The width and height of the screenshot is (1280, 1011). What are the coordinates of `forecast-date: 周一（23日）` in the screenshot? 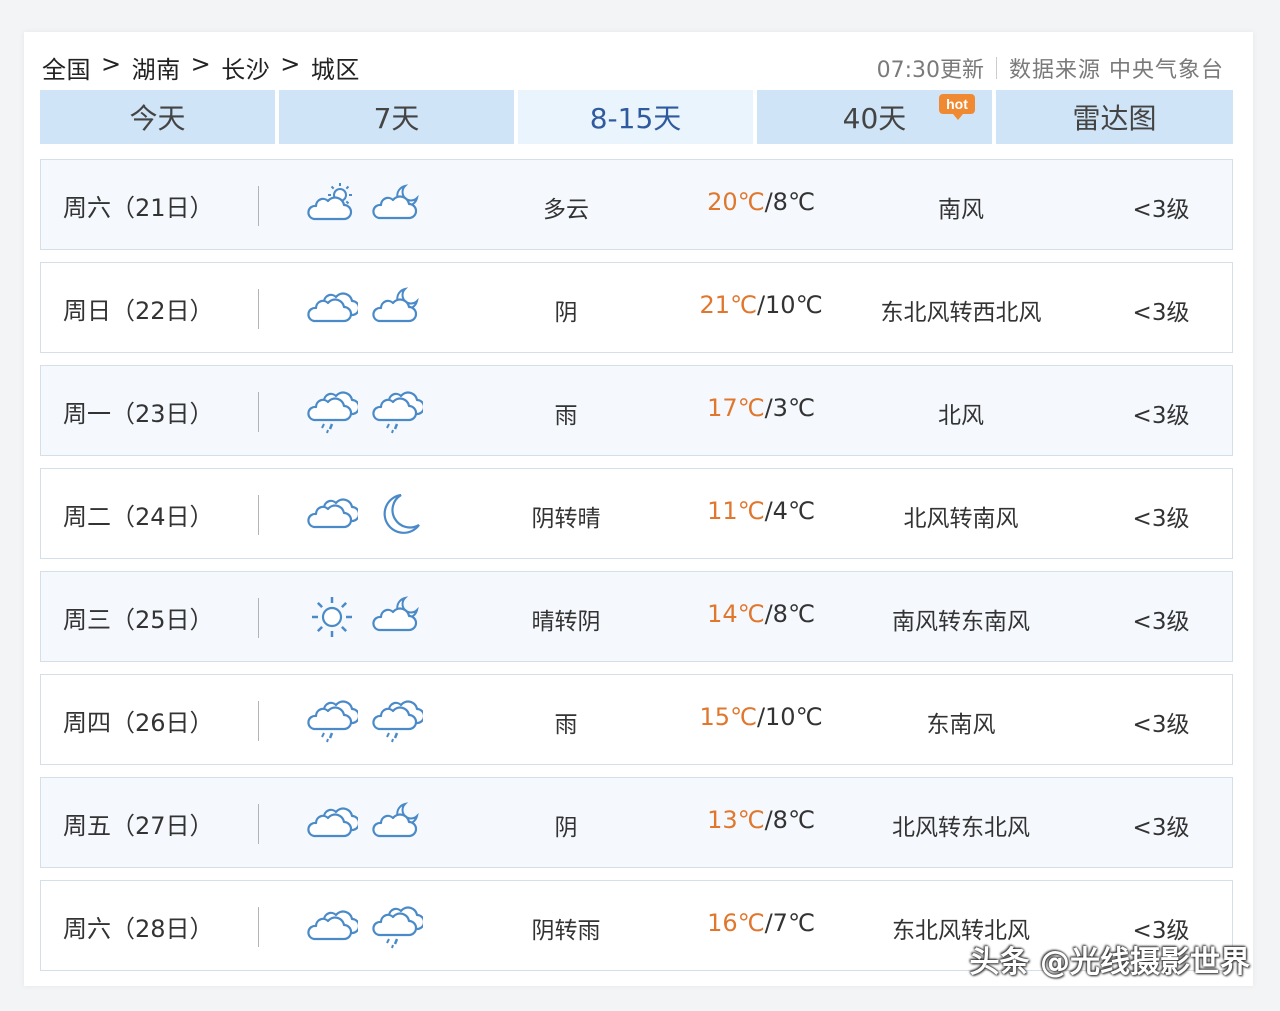 It's located at (138, 414).